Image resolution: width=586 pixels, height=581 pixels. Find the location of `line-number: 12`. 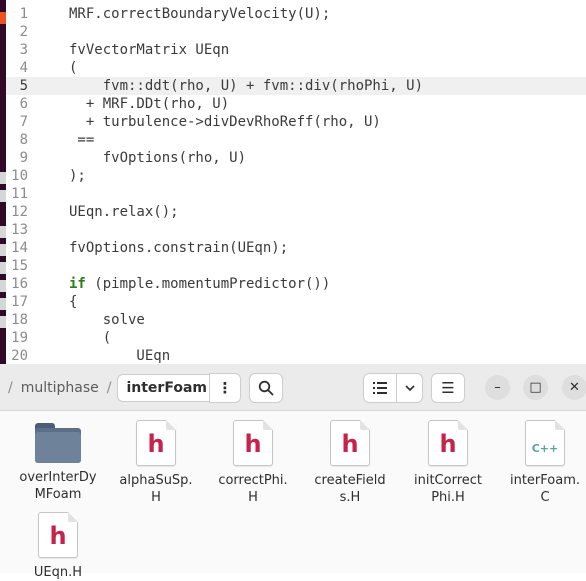

line-number: 12 is located at coordinates (19, 212).